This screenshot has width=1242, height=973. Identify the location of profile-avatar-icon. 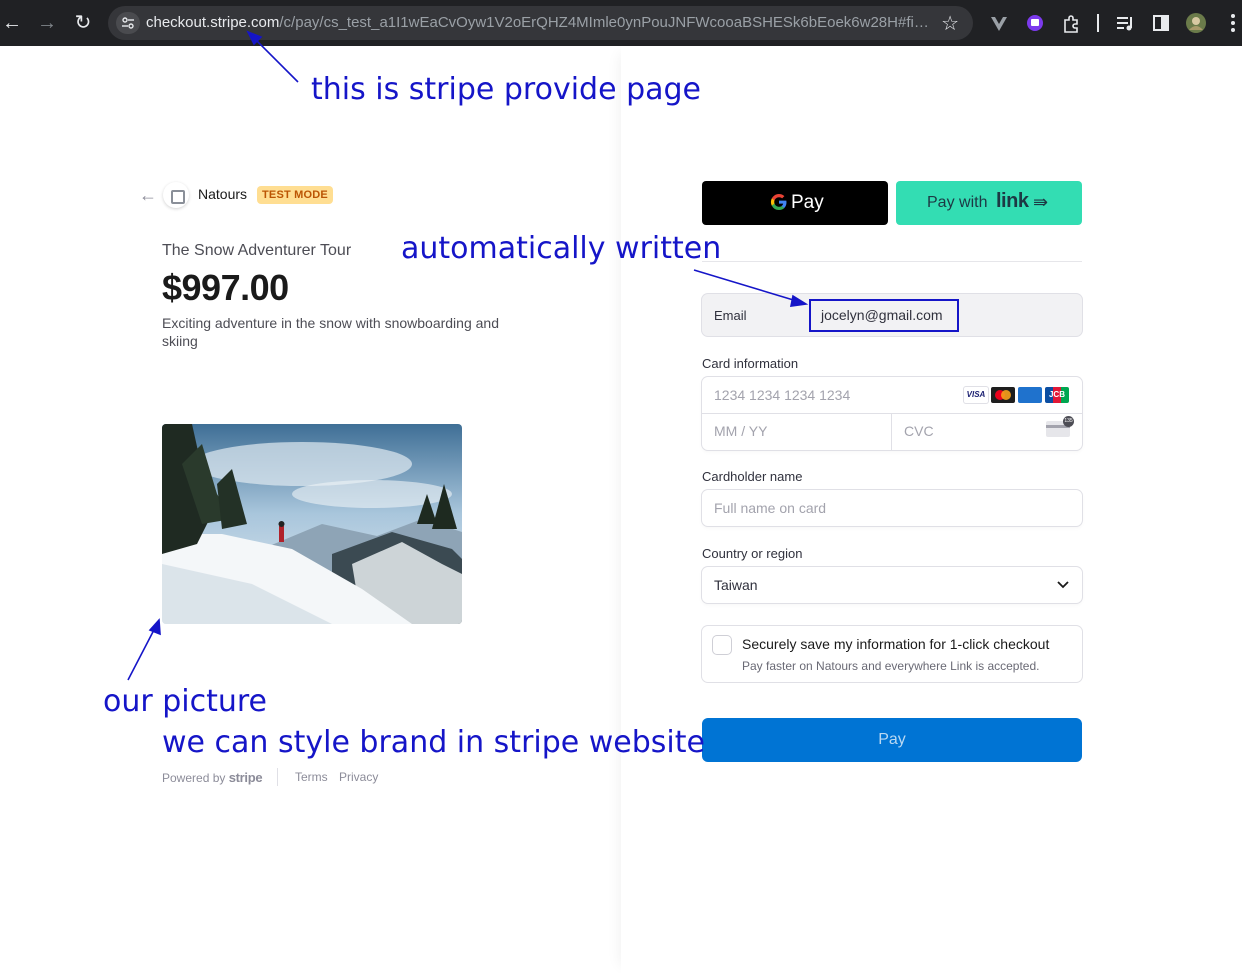
(1196, 23).